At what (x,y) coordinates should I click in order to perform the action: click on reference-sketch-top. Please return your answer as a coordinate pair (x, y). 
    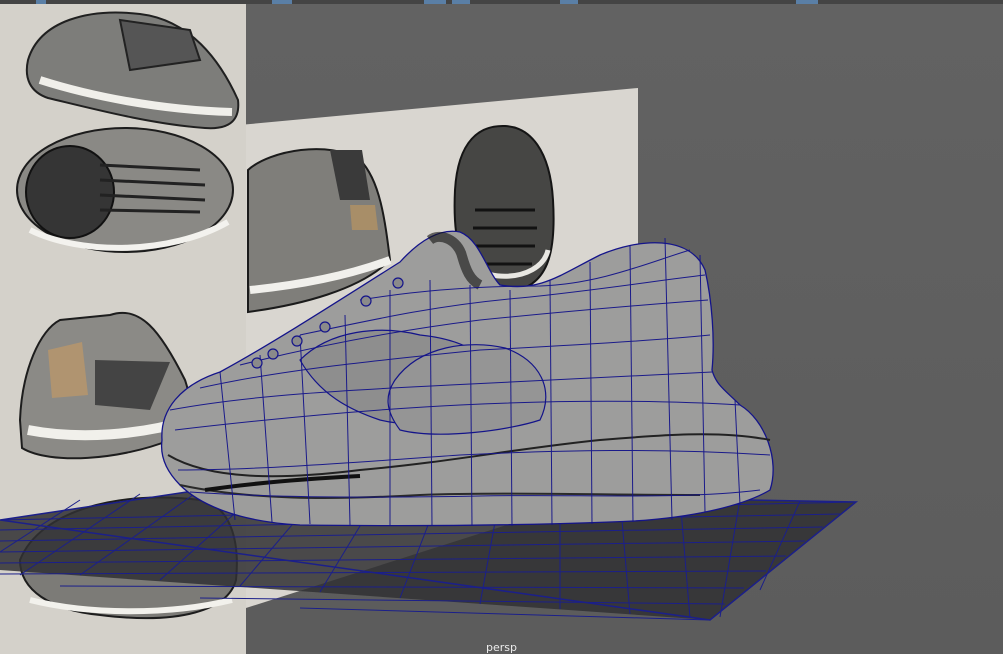
    Looking at the image, I should click on (132, 70).